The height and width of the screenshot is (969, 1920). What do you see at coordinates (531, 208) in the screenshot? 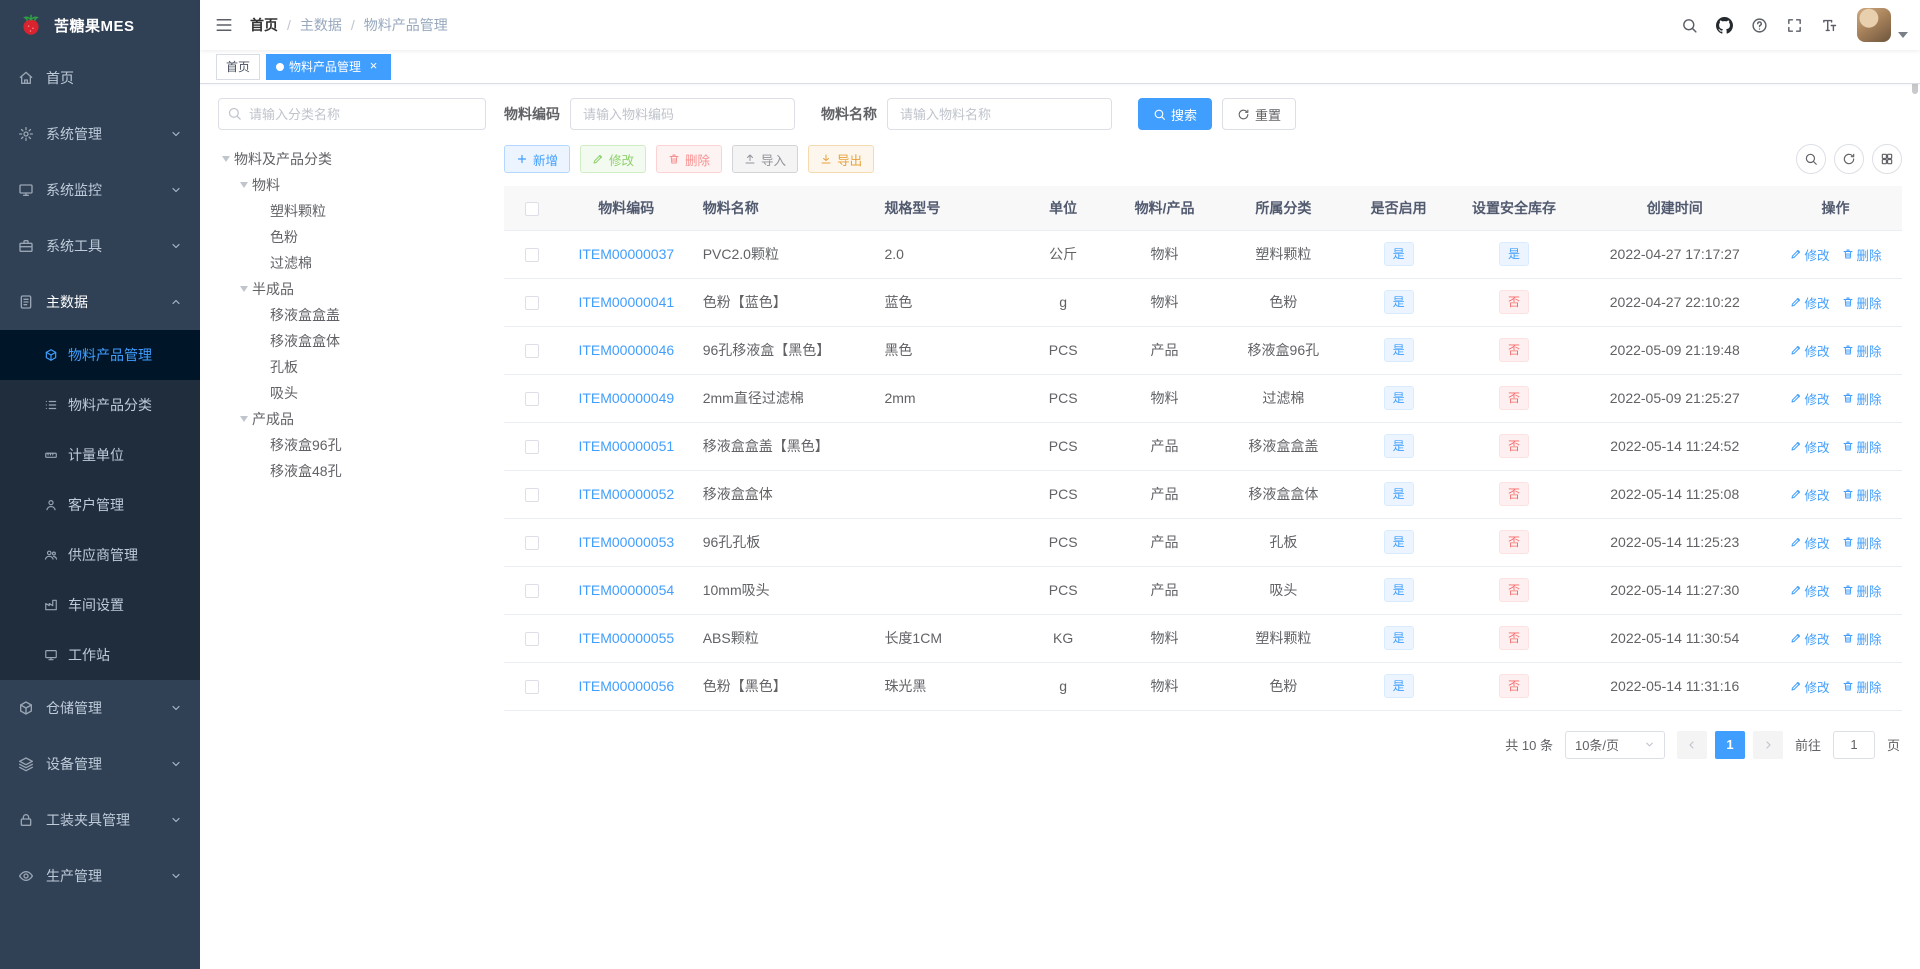
I see `select-all-checkbox` at bounding box center [531, 208].